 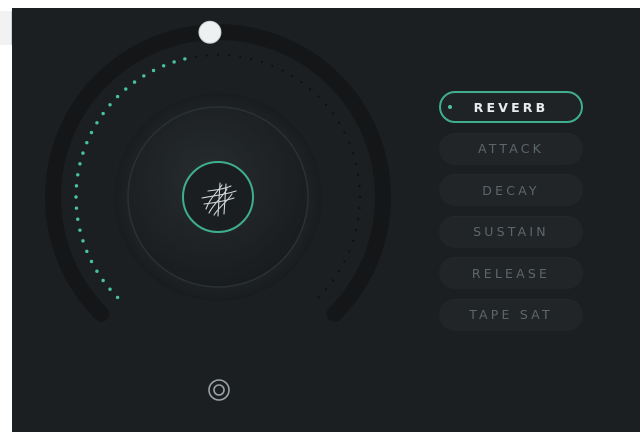 I want to click on param-label: REVERB, so click(x=511, y=107).